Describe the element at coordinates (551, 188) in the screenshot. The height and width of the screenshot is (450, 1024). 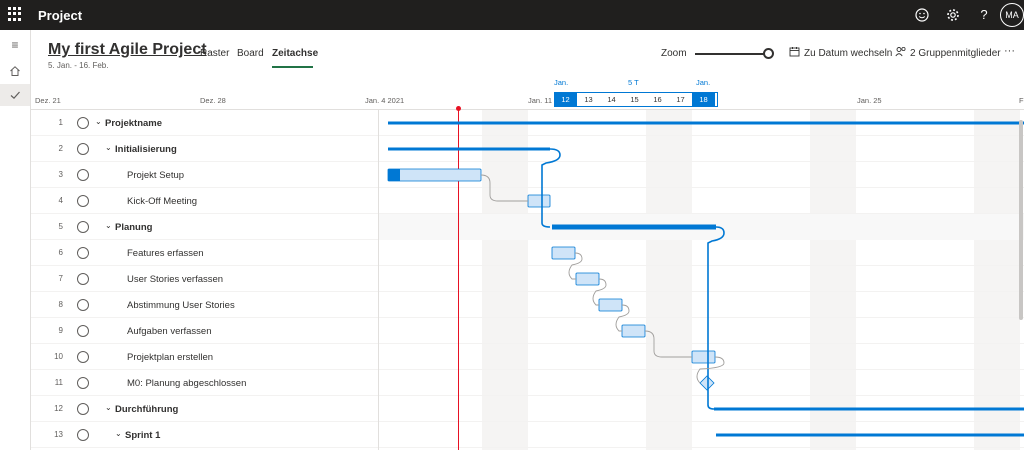
I see `summary-connector` at that location.